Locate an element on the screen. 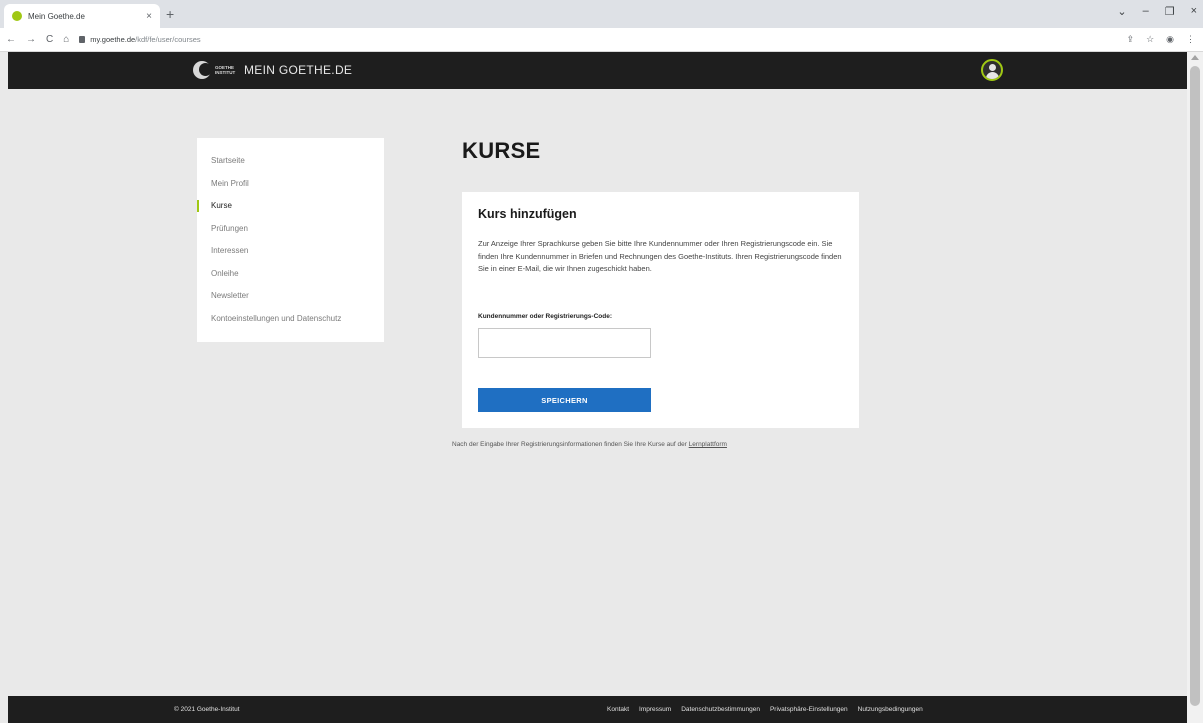 This screenshot has height=723, width=1203. reload-icon: C is located at coordinates (49, 39).